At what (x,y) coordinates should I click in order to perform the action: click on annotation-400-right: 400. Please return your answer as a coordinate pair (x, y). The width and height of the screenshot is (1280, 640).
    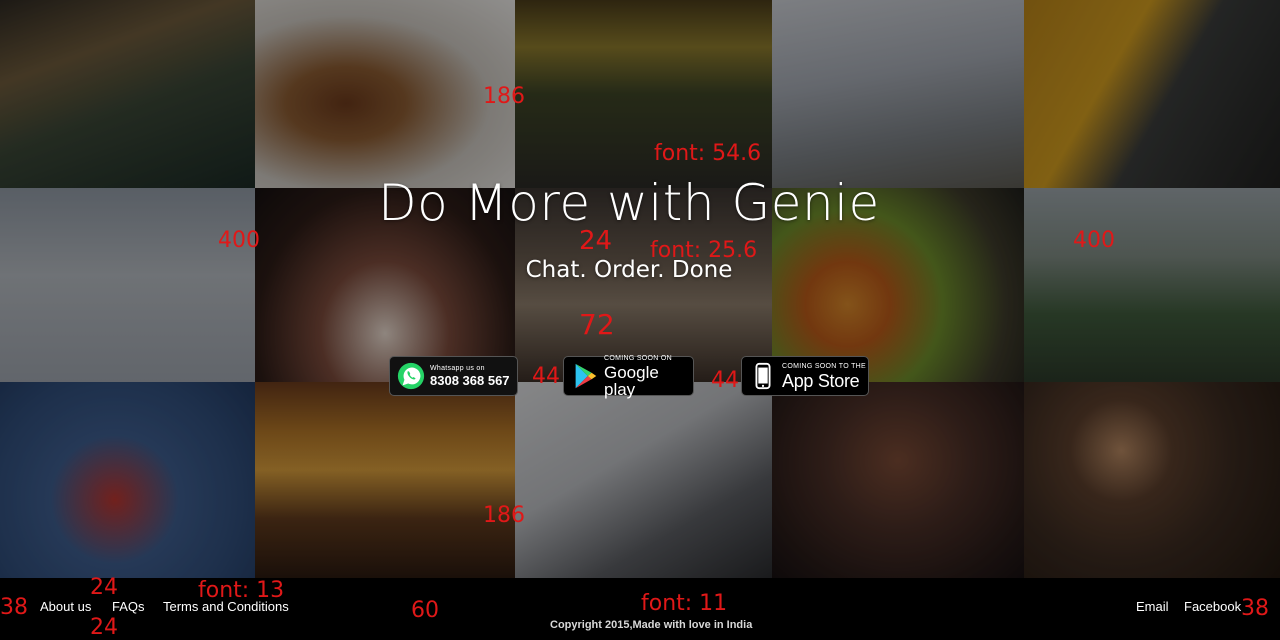
    Looking at the image, I should click on (1094, 240).